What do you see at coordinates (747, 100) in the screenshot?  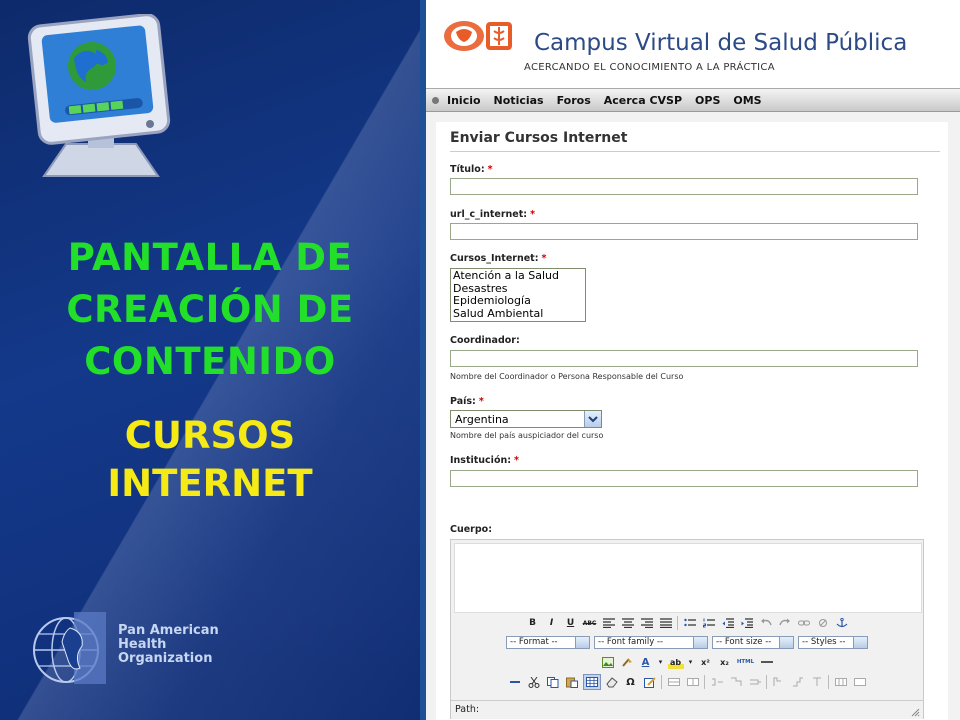 I see `nav-item-oms: OMS` at bounding box center [747, 100].